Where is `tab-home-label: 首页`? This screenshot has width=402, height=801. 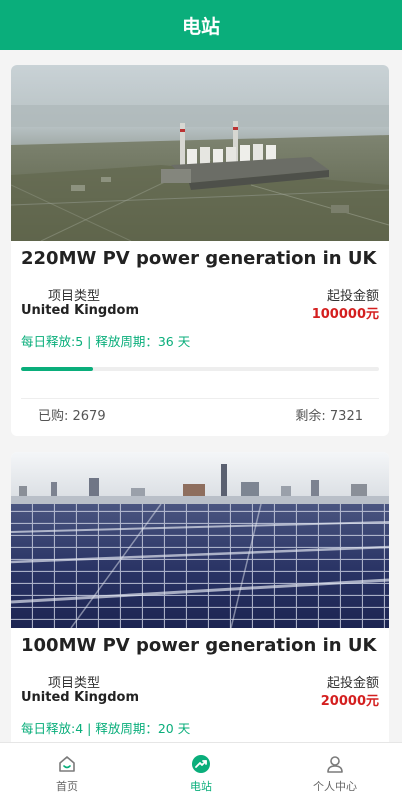 tab-home-label: 首页 is located at coordinates (67, 786).